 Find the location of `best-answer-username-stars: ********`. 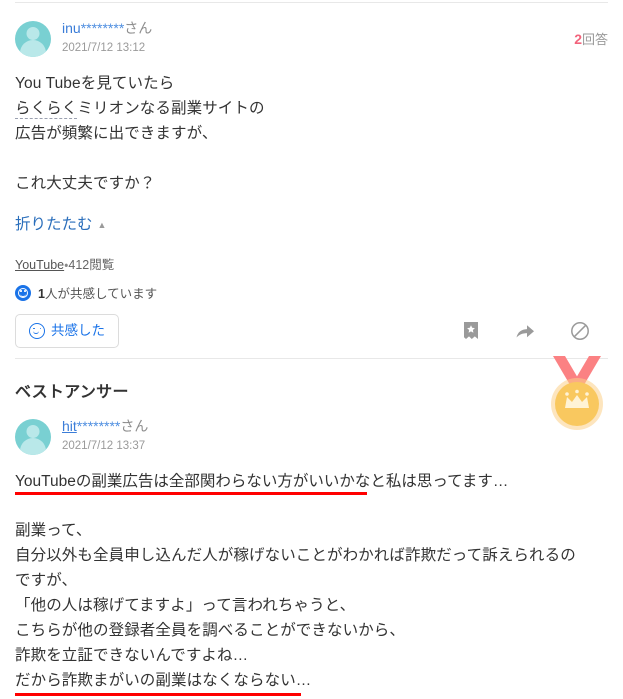

best-answer-username-stars: ******** is located at coordinates (98, 426).